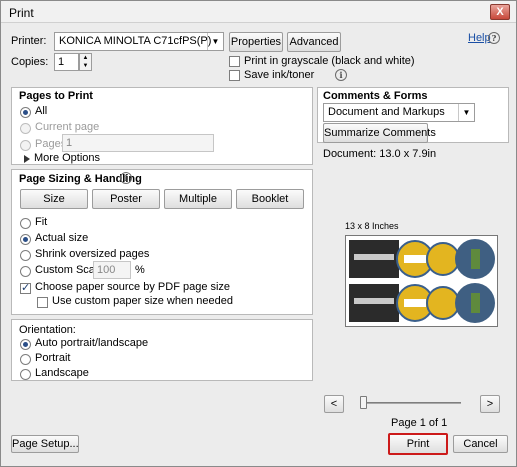 This screenshot has height=467, width=517. What do you see at coordinates (142, 301) in the screenshot?
I see `custom-paper-size-label: Use custom paper size when needed` at bounding box center [142, 301].